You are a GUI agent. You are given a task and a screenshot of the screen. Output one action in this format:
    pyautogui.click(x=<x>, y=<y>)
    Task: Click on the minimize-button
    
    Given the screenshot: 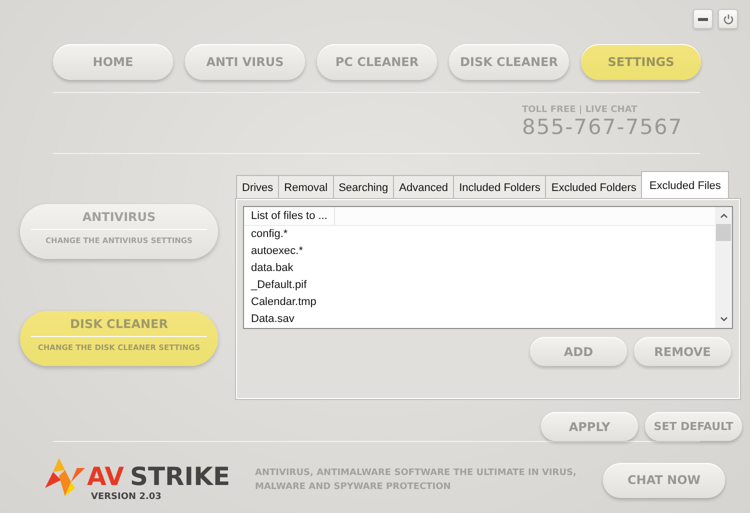 What is the action you would take?
    pyautogui.click(x=703, y=19)
    